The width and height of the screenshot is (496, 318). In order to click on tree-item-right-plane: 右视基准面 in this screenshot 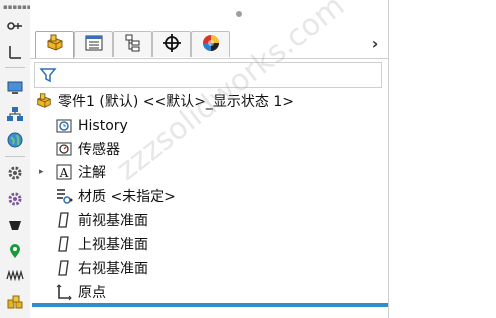, I will do `click(101, 268)`.